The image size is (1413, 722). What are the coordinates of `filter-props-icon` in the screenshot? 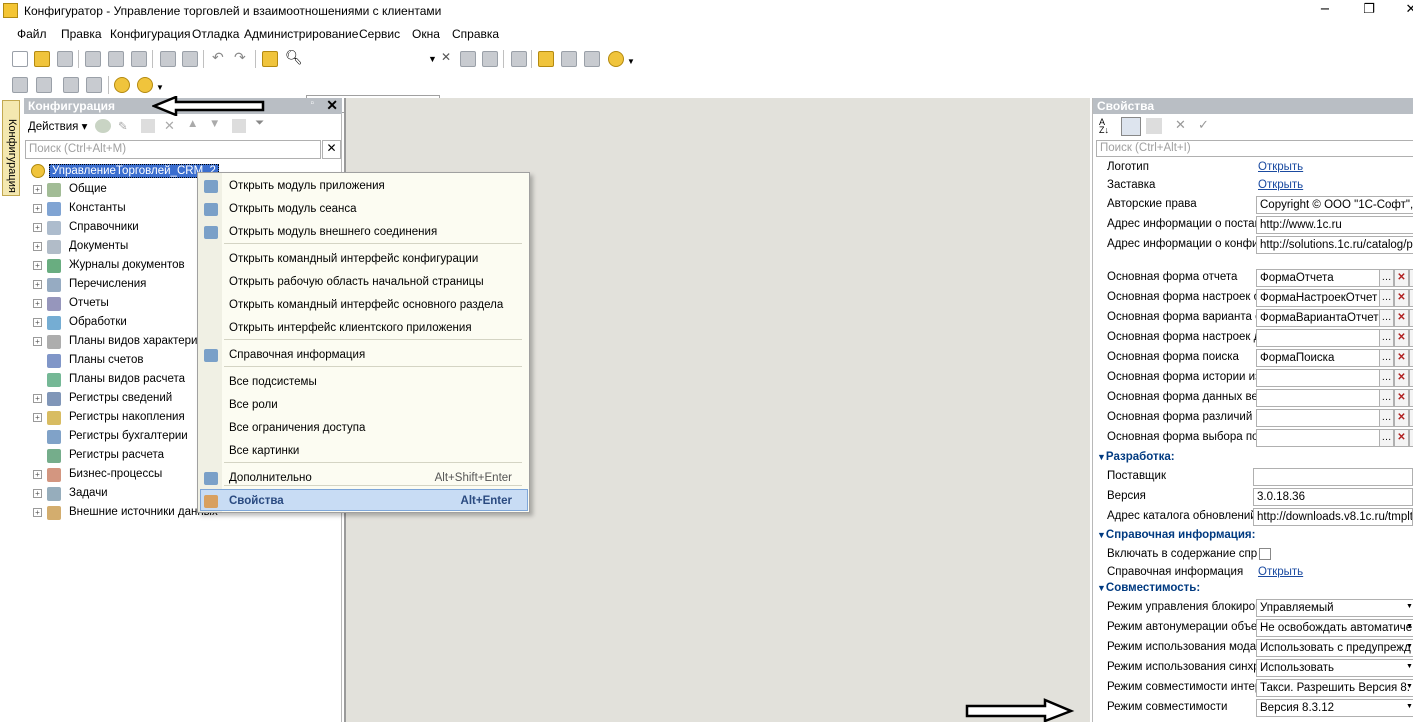 It's located at (1154, 126).